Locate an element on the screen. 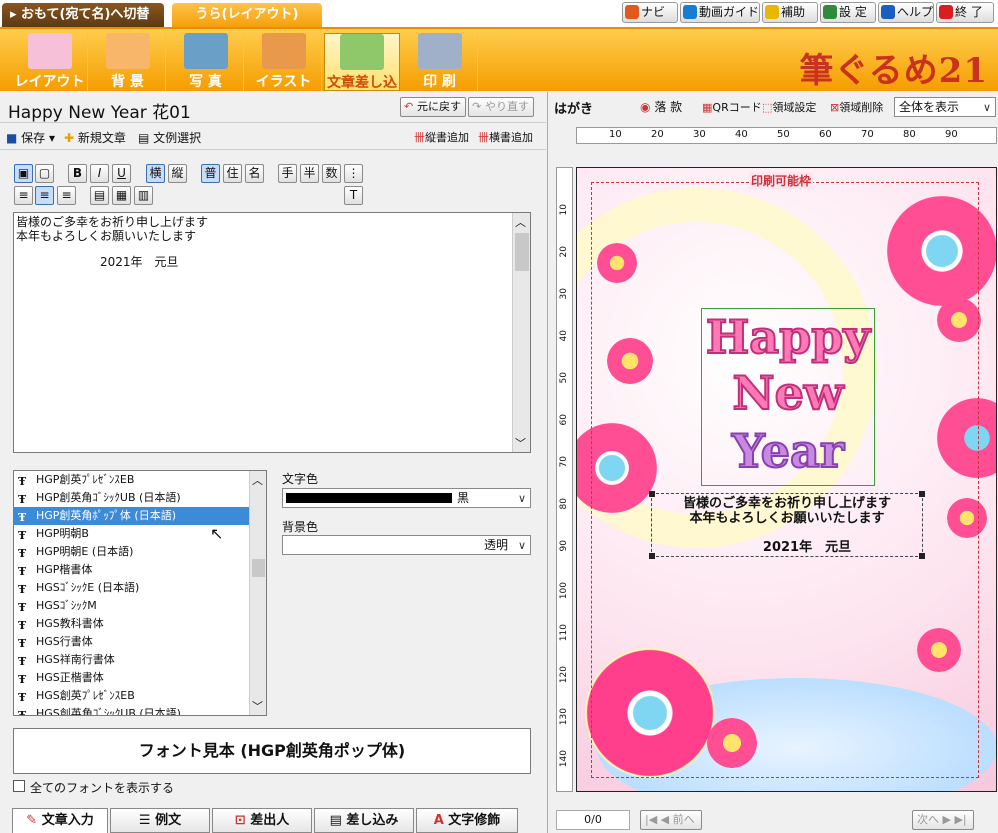  ribbon-illustration: イラスト is located at coordinates (284, 62).